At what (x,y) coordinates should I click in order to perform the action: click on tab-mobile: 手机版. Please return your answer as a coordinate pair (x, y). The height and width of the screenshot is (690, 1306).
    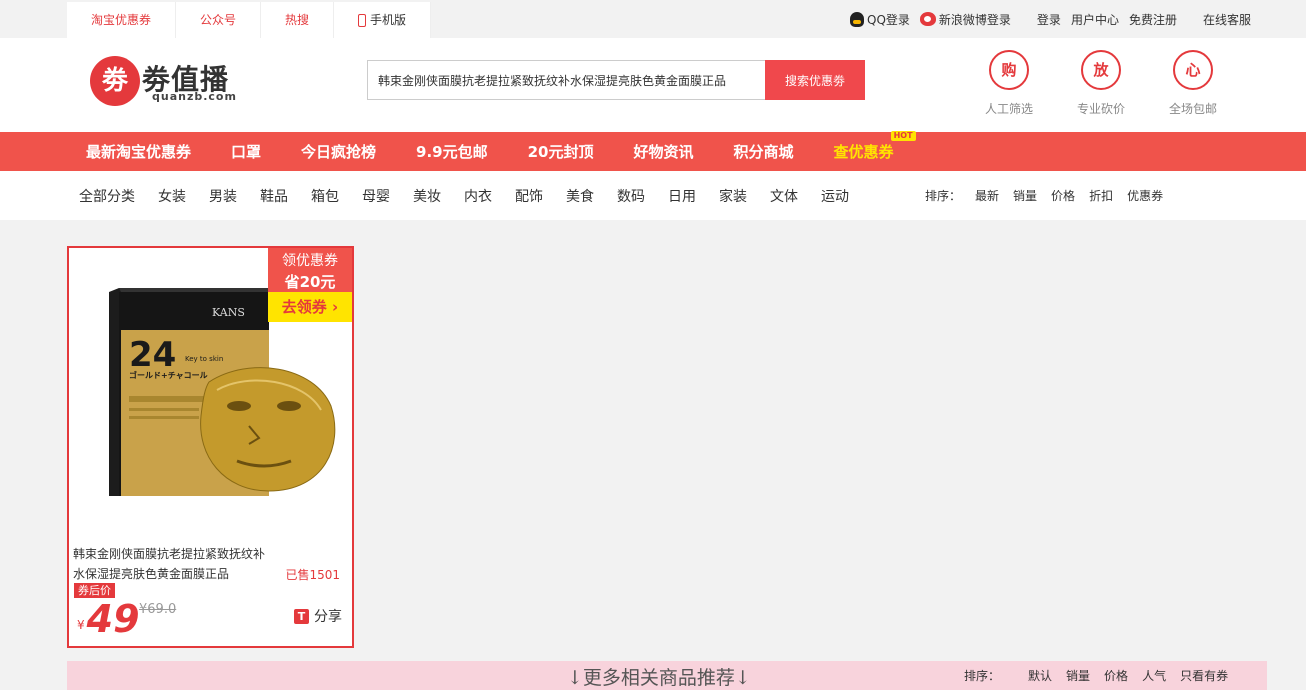
    Looking at the image, I should click on (383, 20).